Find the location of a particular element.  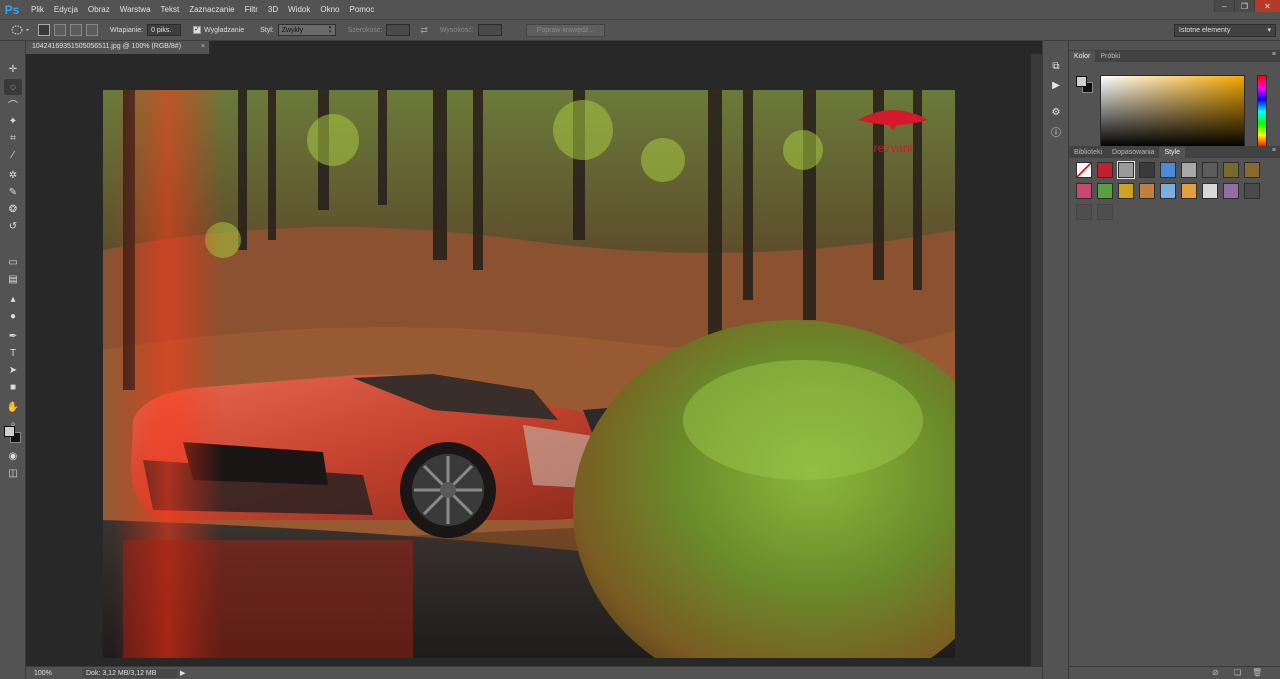

color-panel-tabs: Kolor Próbki ≡ is located at coordinates (1174, 56).